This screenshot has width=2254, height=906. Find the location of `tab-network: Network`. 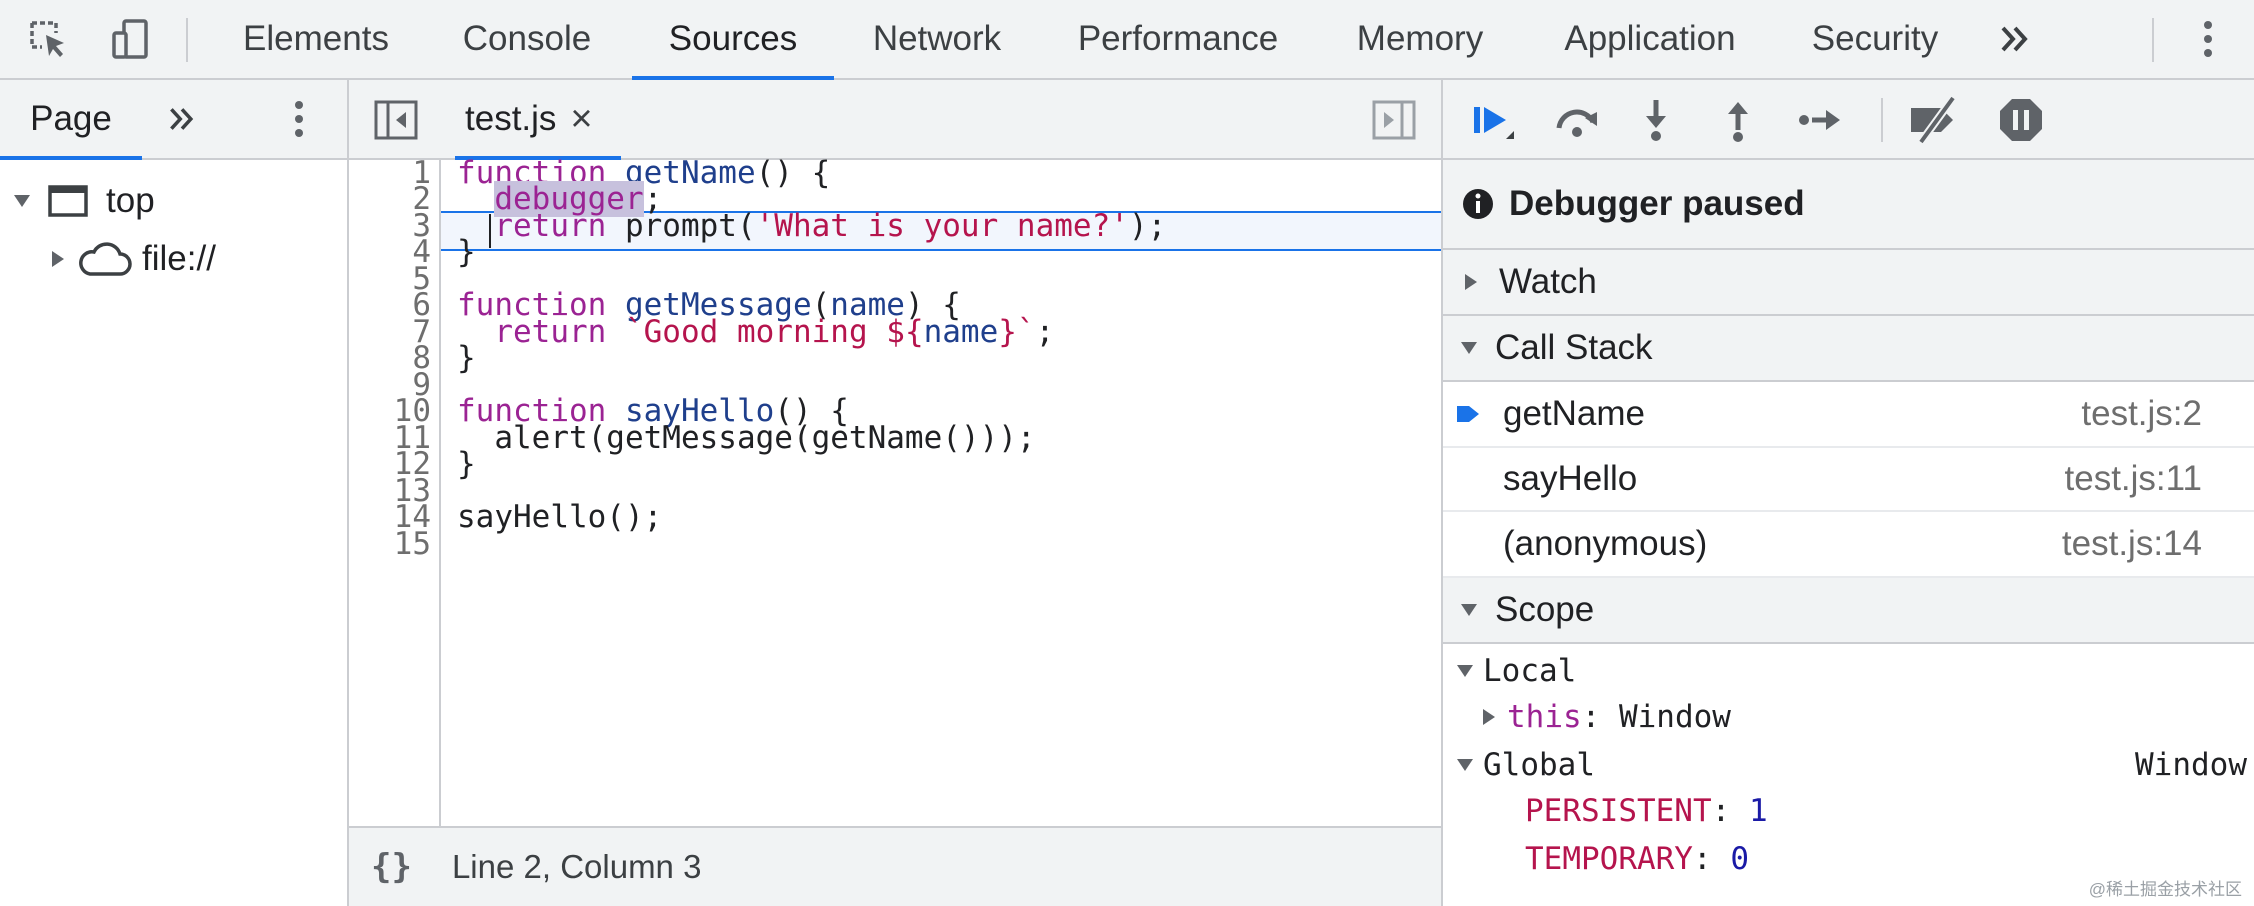

tab-network: Network is located at coordinates (937, 39).